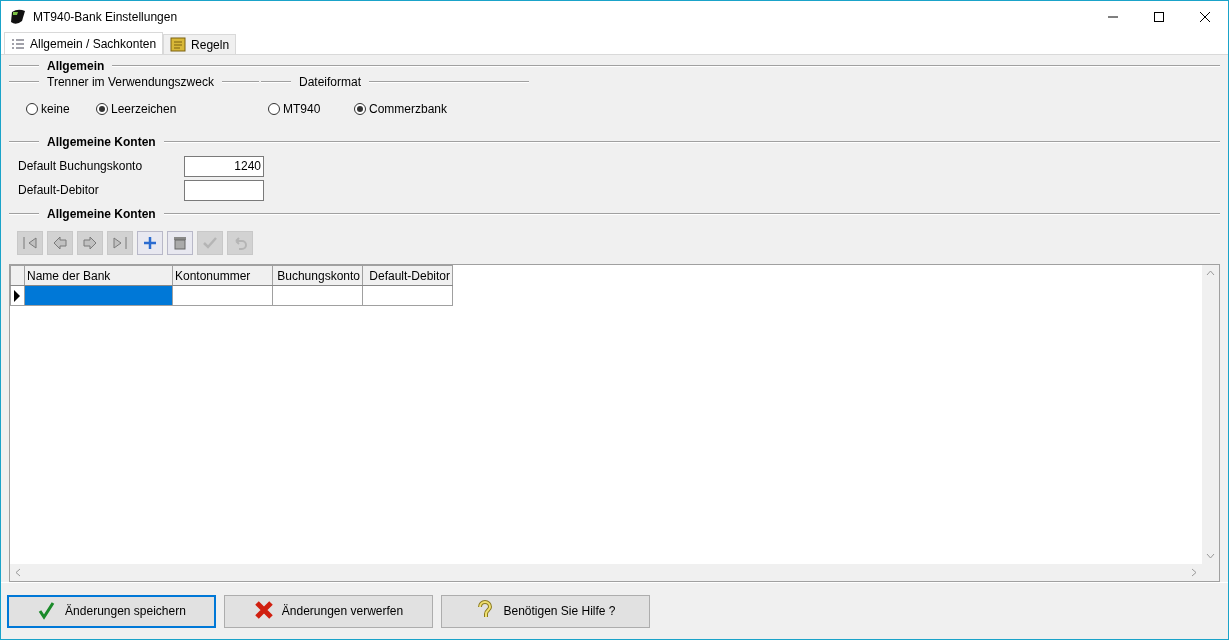  Describe the element at coordinates (90, 243) in the screenshot. I see `right-arrow-icon` at that location.